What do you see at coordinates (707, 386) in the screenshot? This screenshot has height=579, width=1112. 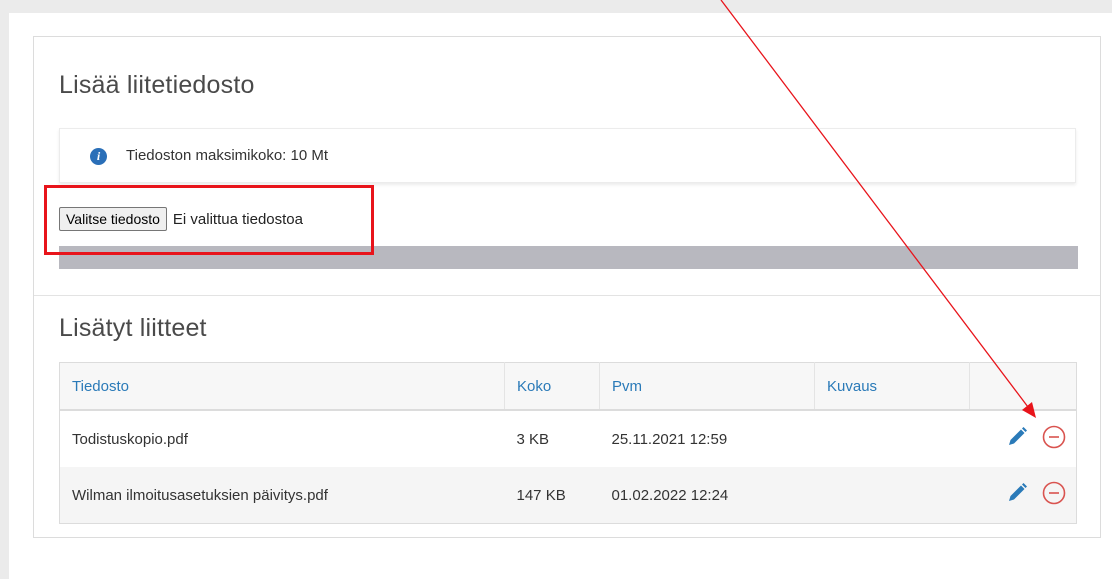 I see `column-header-date: Pvm` at bounding box center [707, 386].